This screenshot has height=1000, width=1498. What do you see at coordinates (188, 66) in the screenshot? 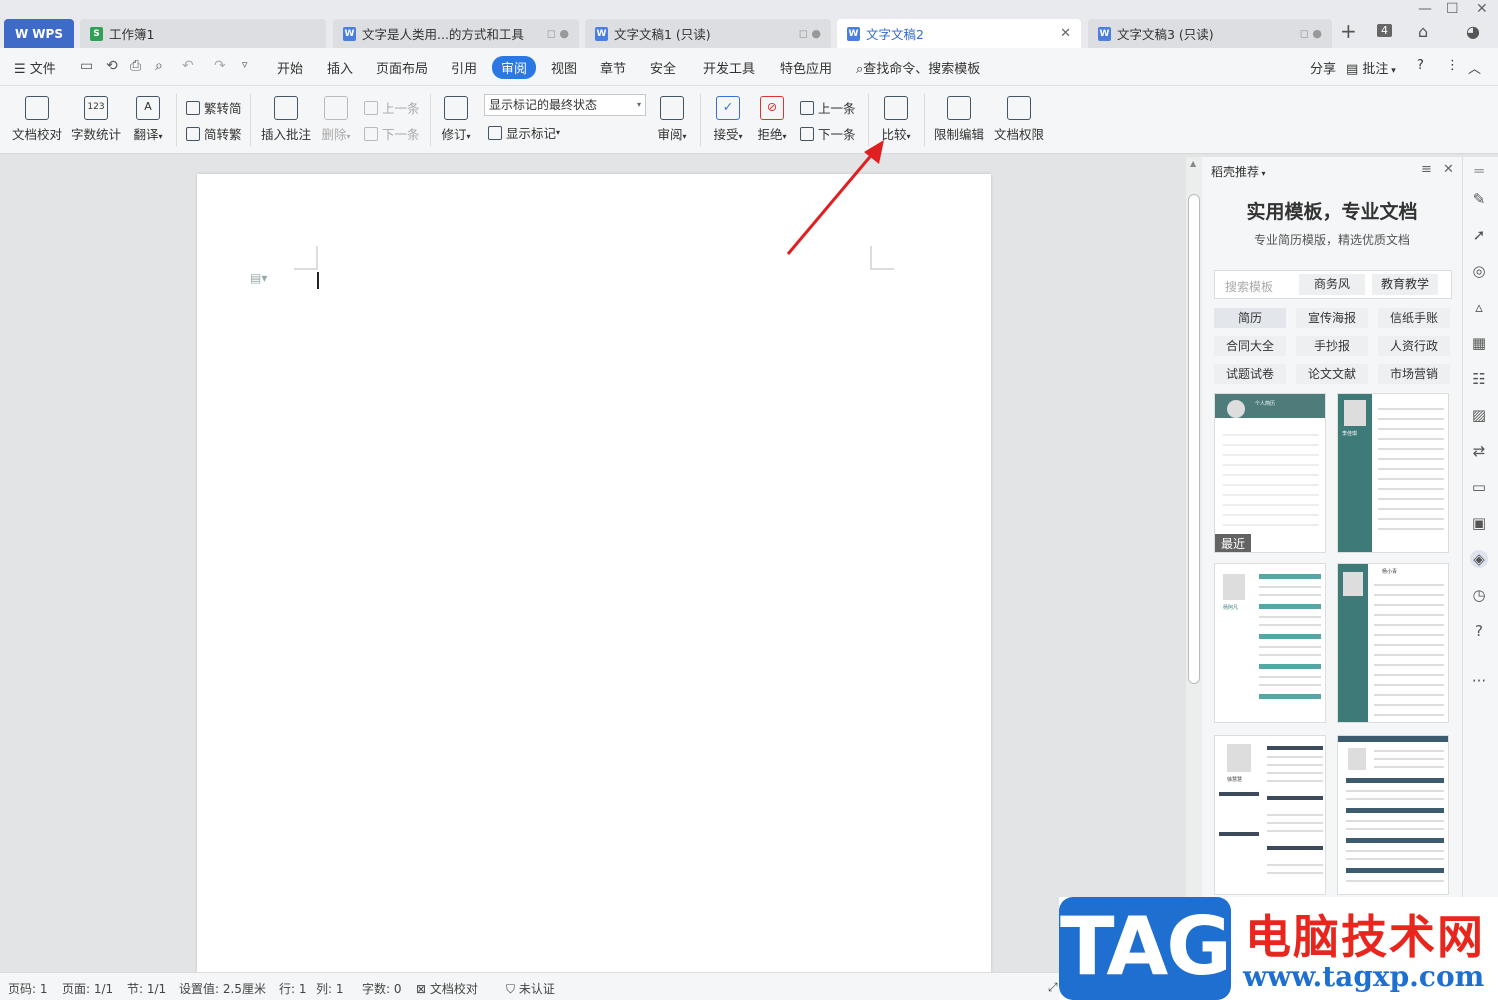
I see `undo-icon: ↶` at bounding box center [188, 66].